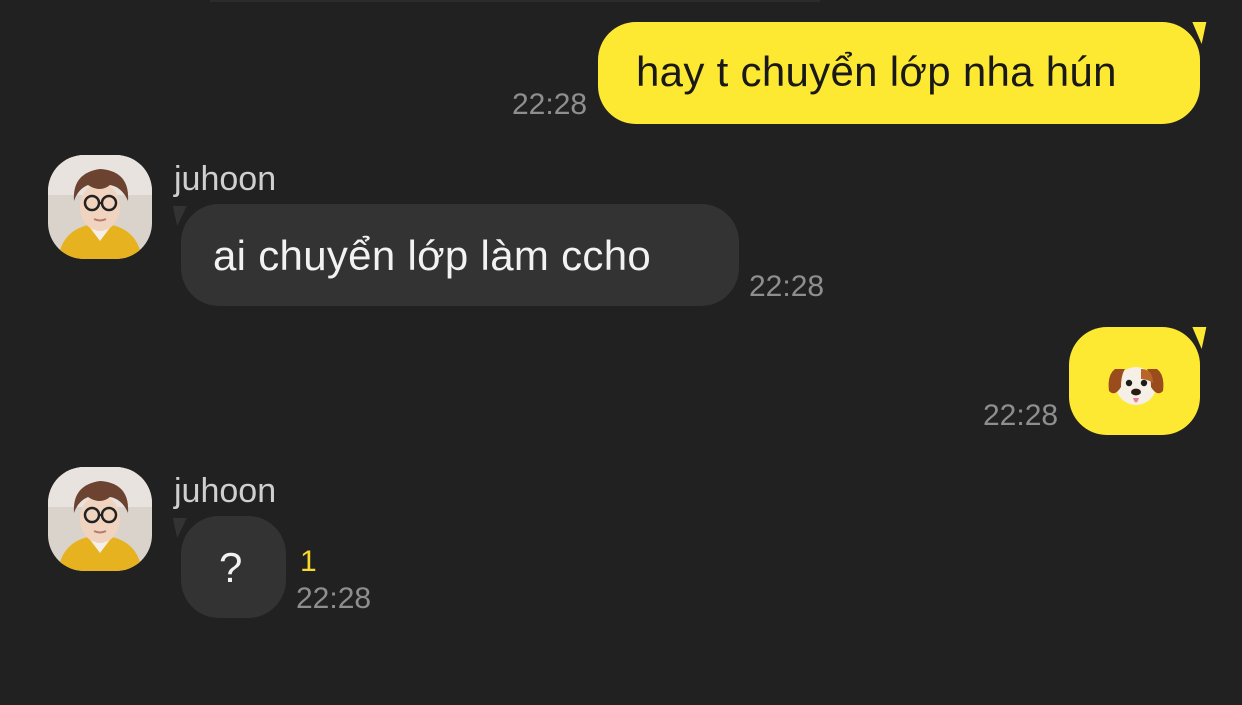 This screenshot has width=1242, height=705. What do you see at coordinates (1136, 386) in the screenshot?
I see `dog-face-emoji-icon` at bounding box center [1136, 386].